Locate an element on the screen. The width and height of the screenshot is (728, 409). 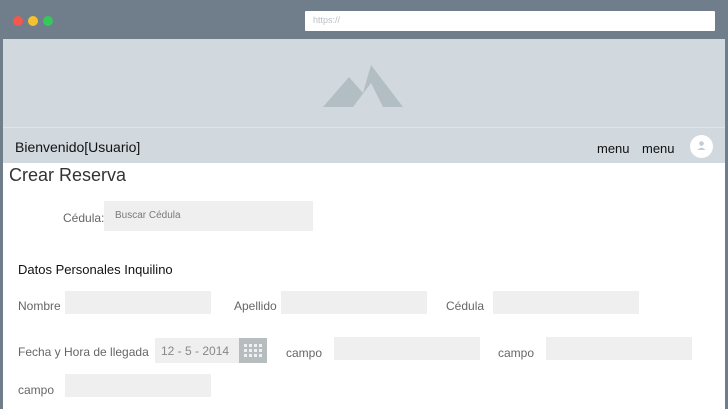
section-title: Datos Personales Inquilino is located at coordinates (95, 269).